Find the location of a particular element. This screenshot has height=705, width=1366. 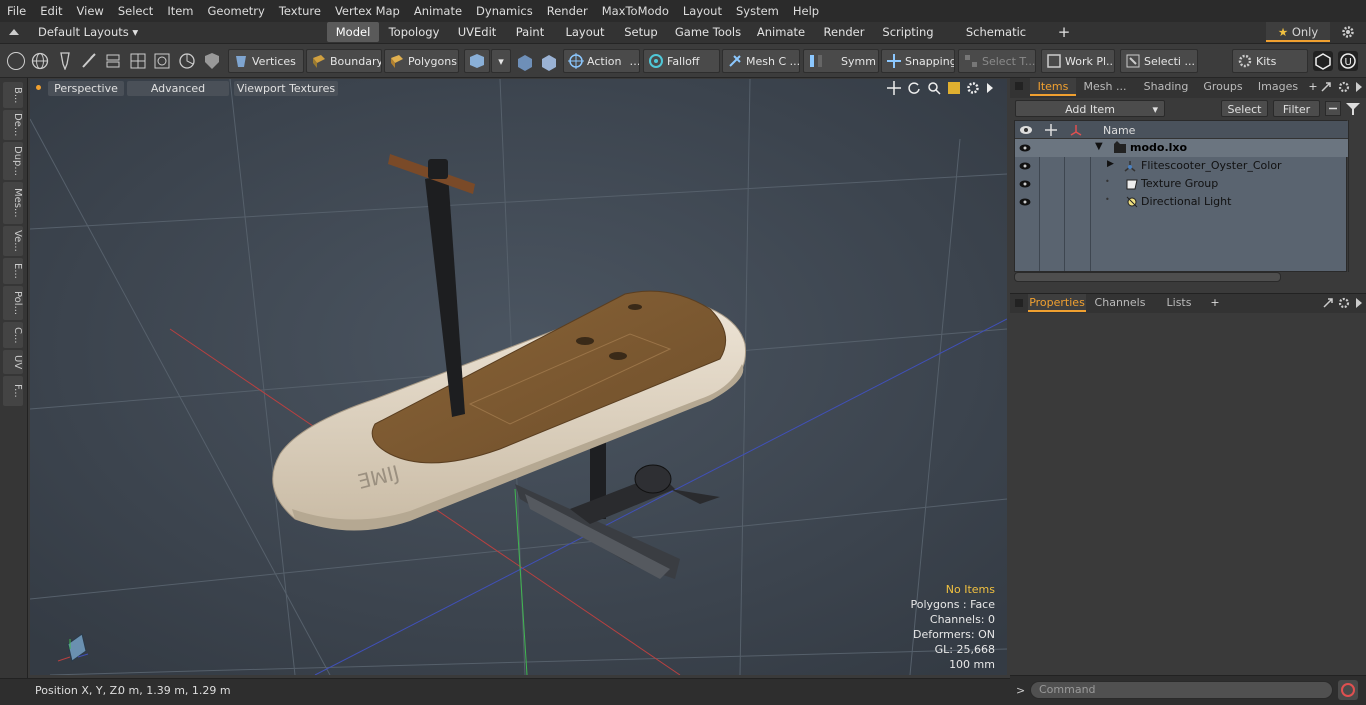

items-horizontal-scrollbar is located at coordinates (1147, 277).